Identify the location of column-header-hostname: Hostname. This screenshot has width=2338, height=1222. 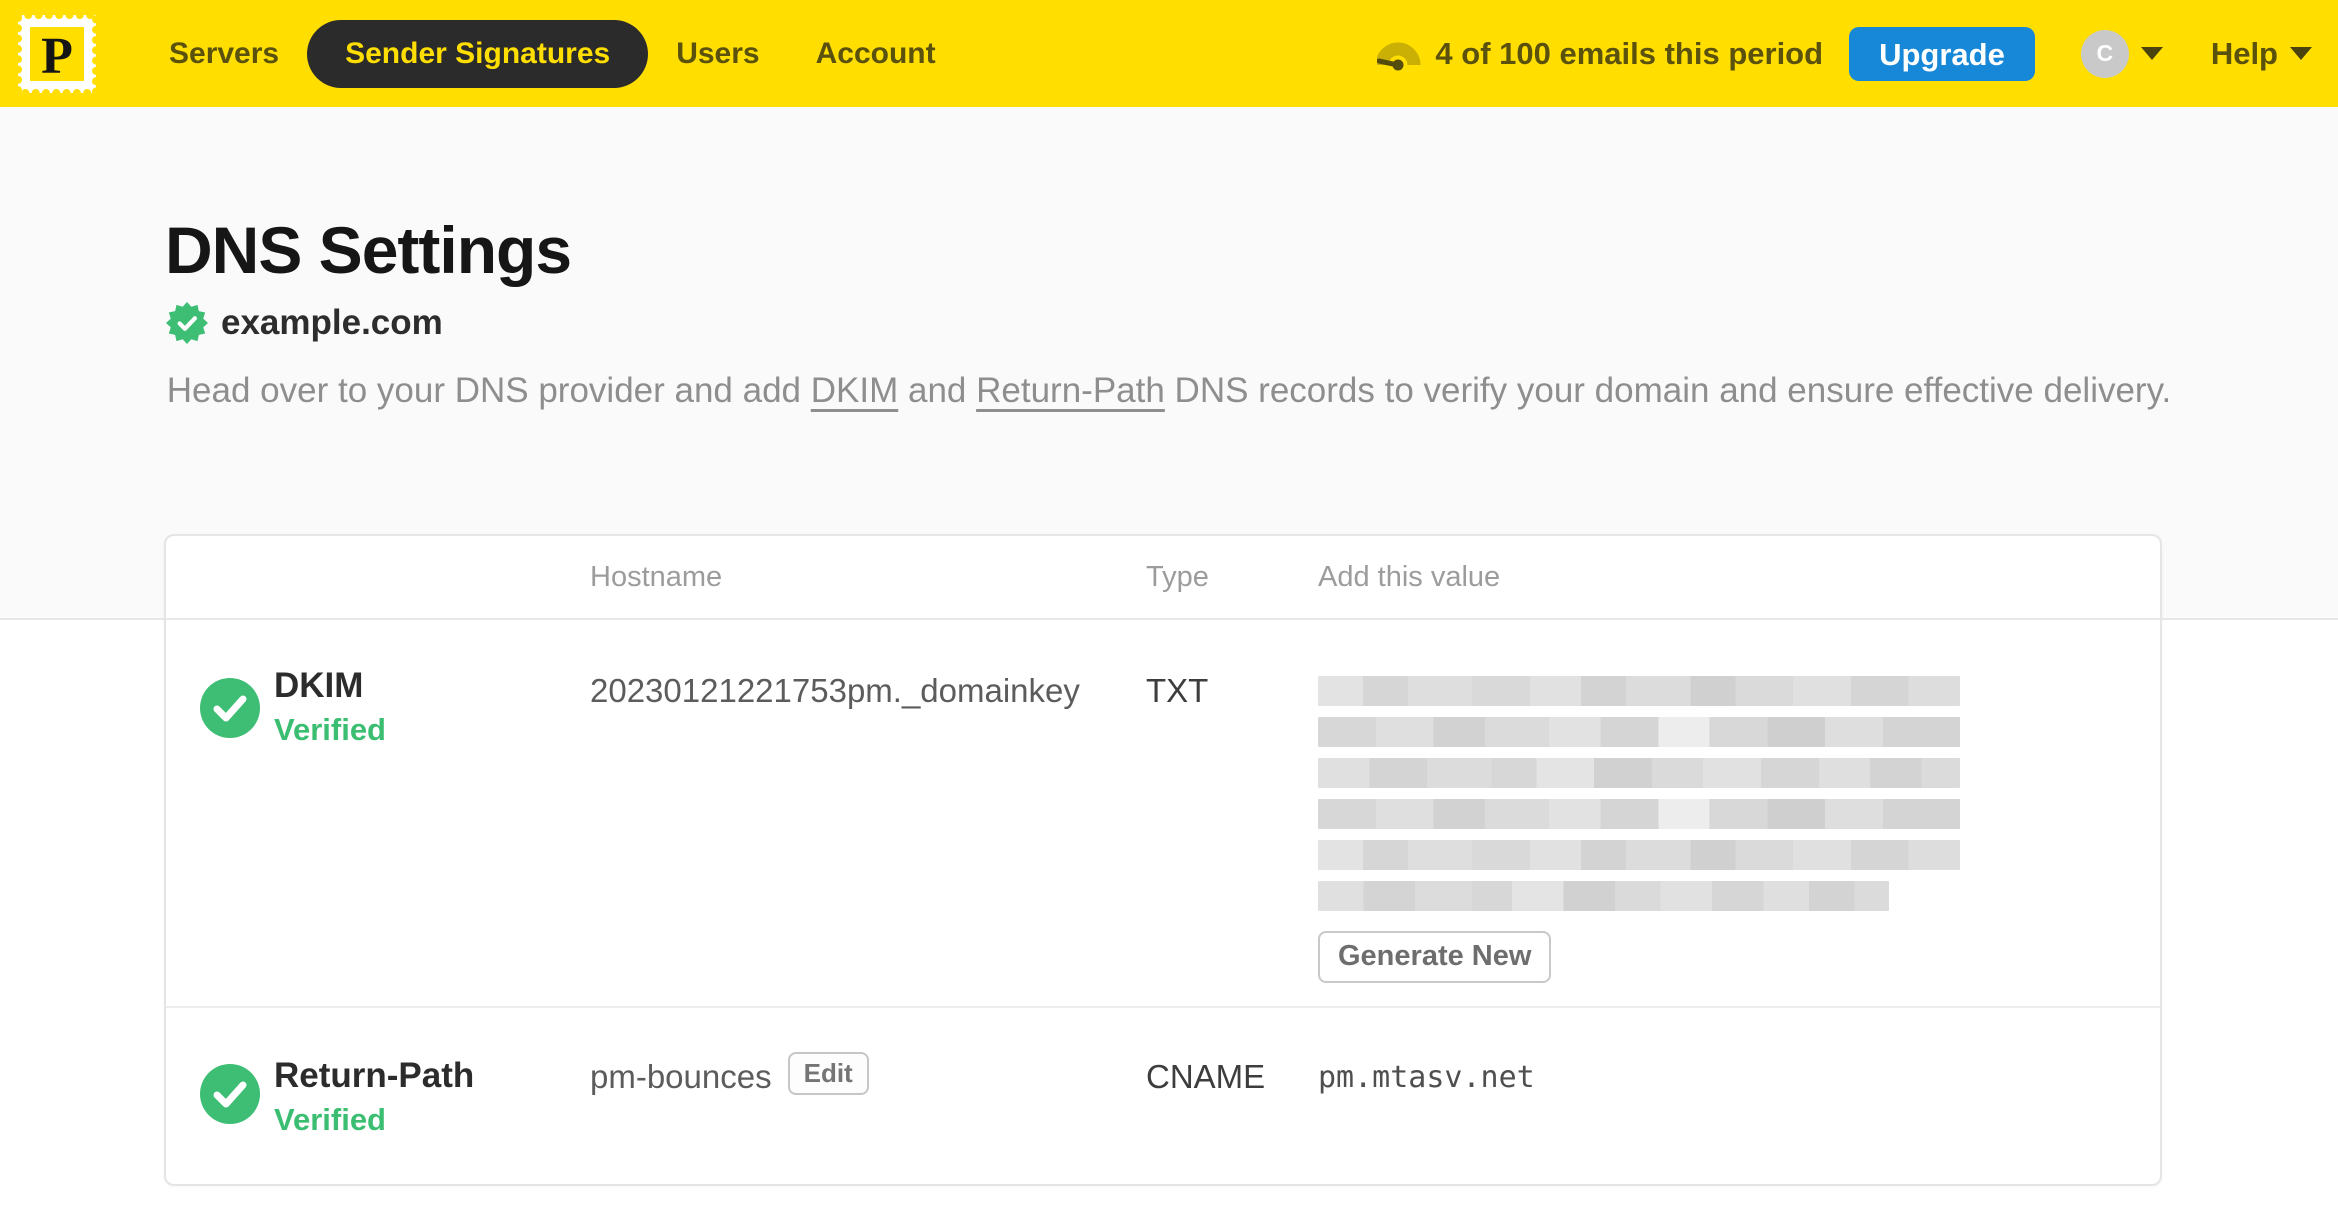
(656, 576).